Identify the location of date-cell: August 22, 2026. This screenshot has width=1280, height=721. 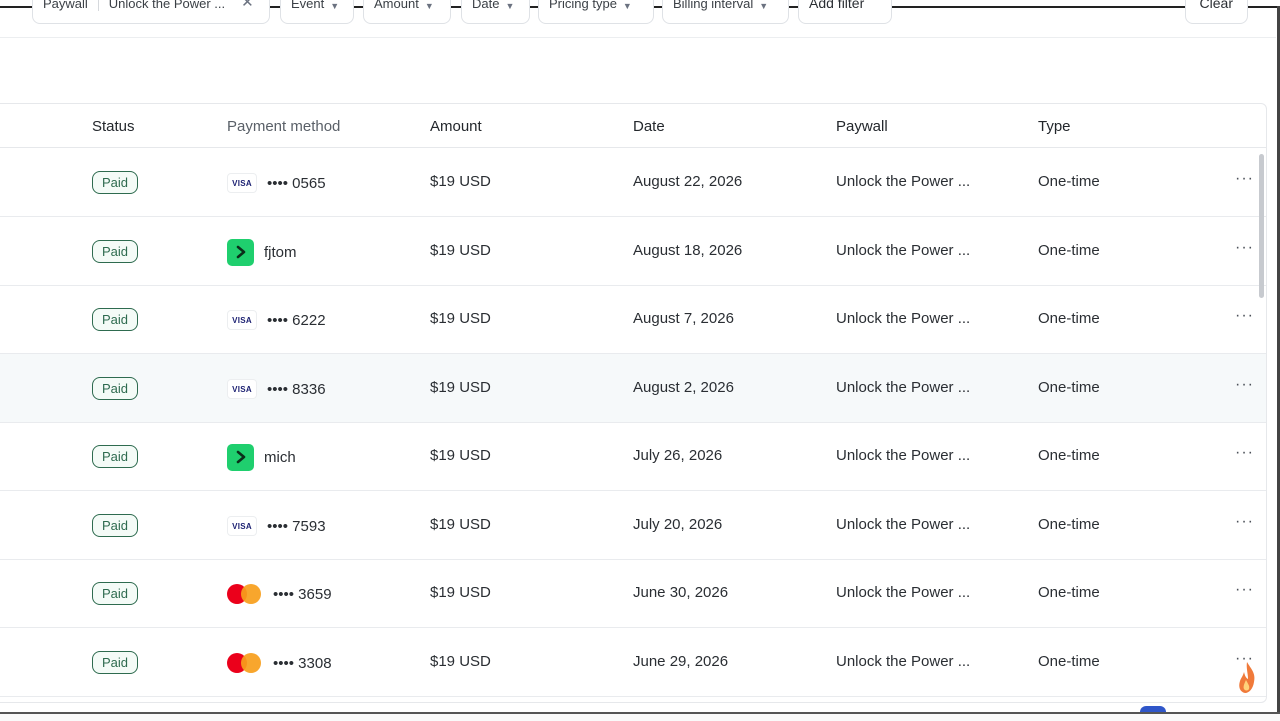
(688, 181).